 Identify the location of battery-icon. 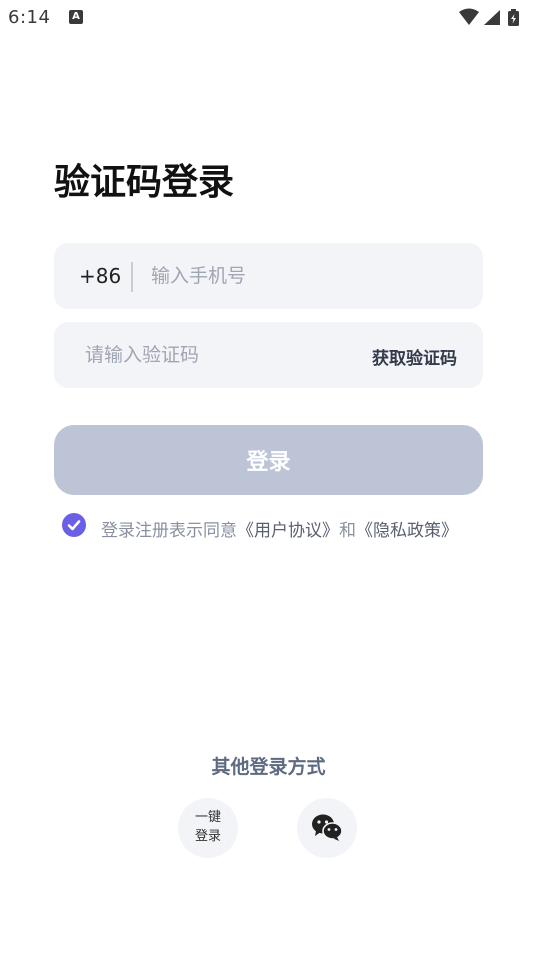
(513, 17).